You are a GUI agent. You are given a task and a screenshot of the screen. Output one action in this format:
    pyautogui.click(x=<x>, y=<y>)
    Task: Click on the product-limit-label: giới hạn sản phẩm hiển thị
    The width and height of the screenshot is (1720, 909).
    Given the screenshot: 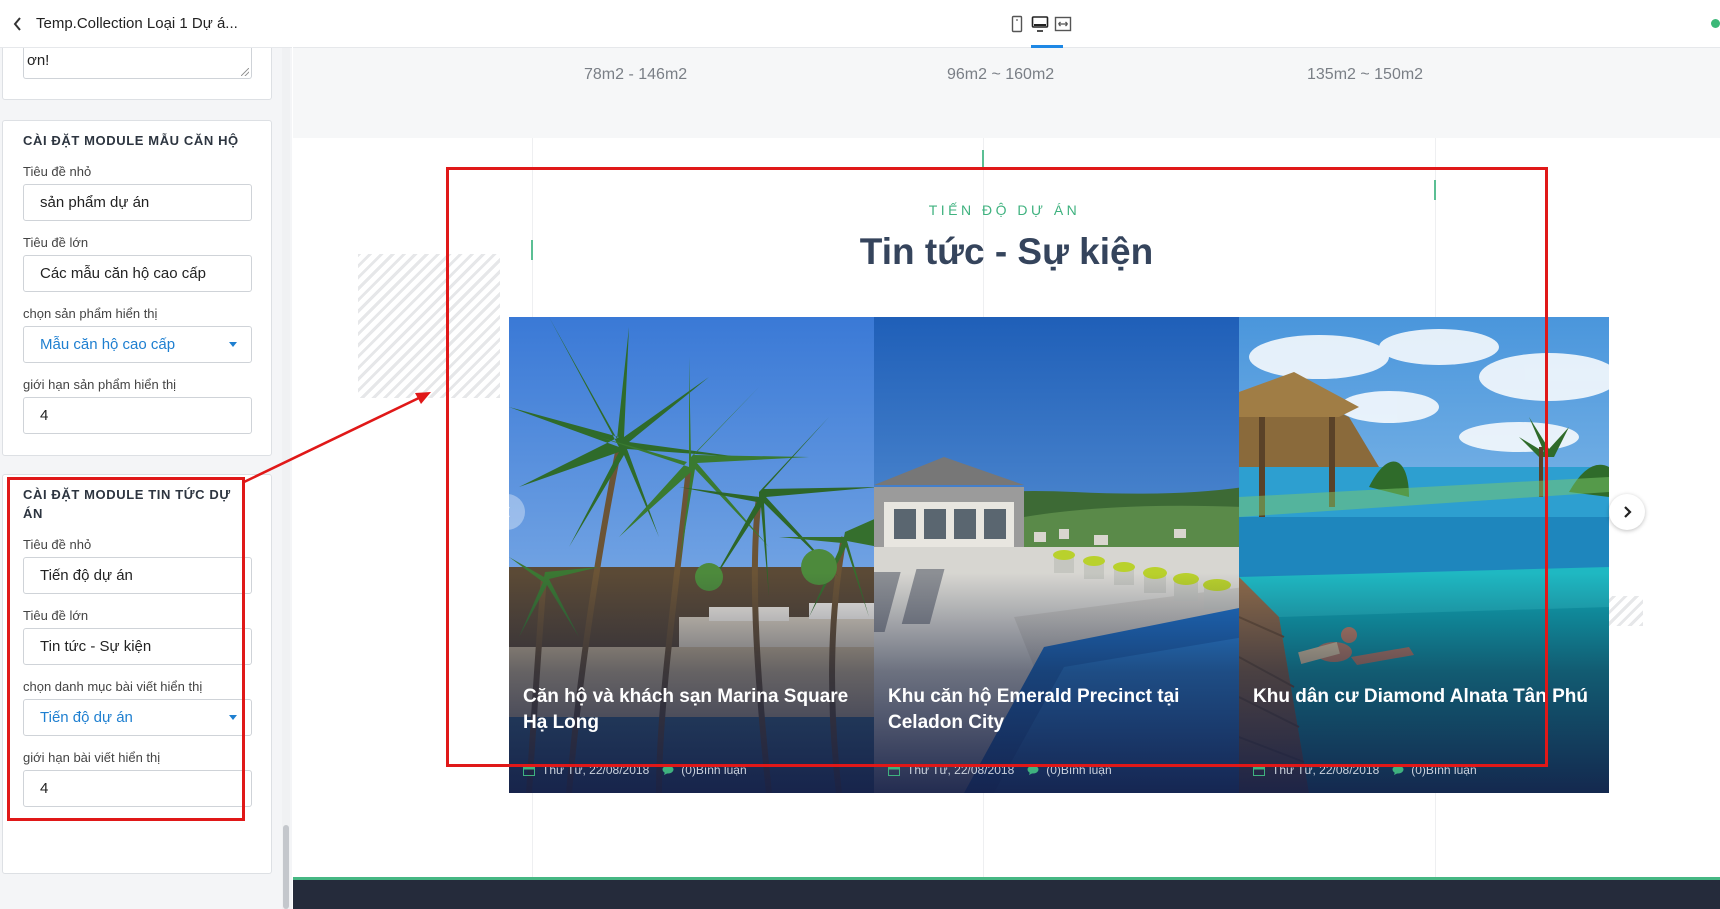 What is the action you would take?
    pyautogui.click(x=100, y=384)
    